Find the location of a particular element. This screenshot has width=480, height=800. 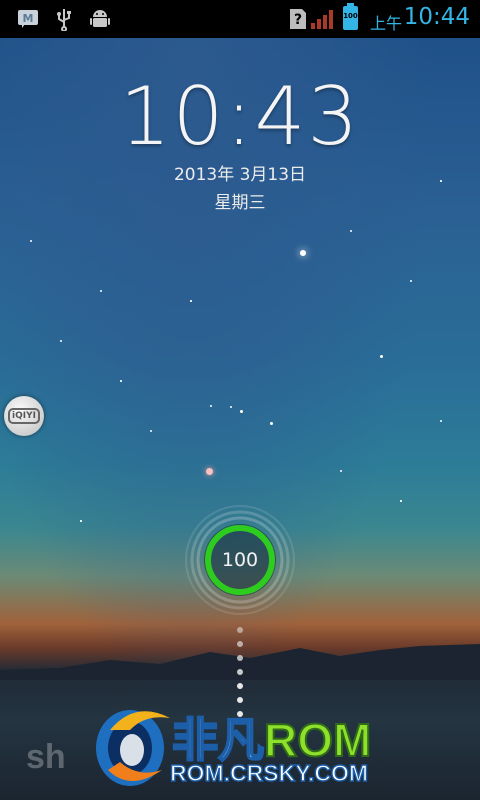

no-sim-icon: ? is located at coordinates (298, 19).